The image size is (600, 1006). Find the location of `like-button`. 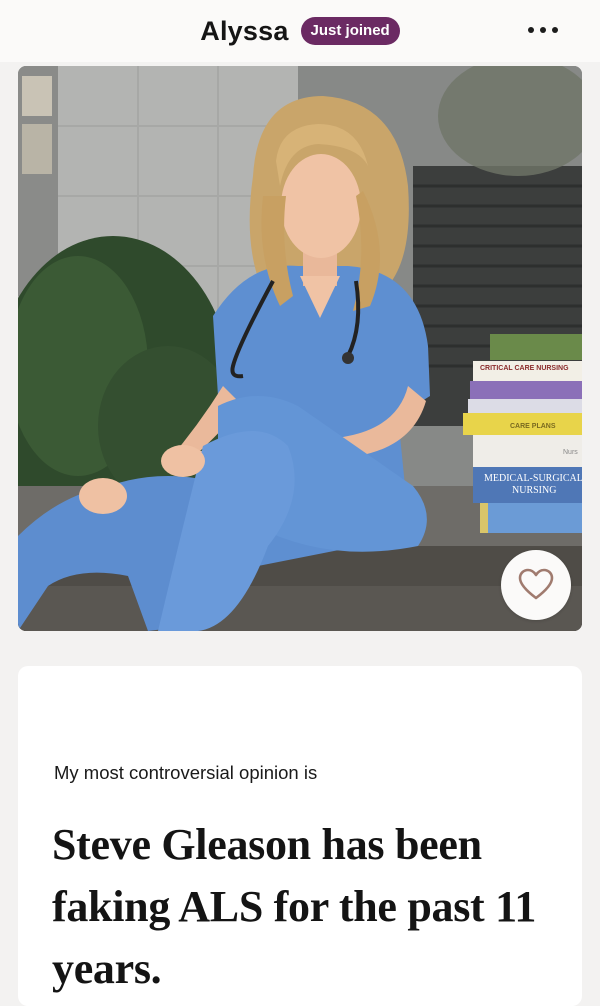

like-button is located at coordinates (536, 585).